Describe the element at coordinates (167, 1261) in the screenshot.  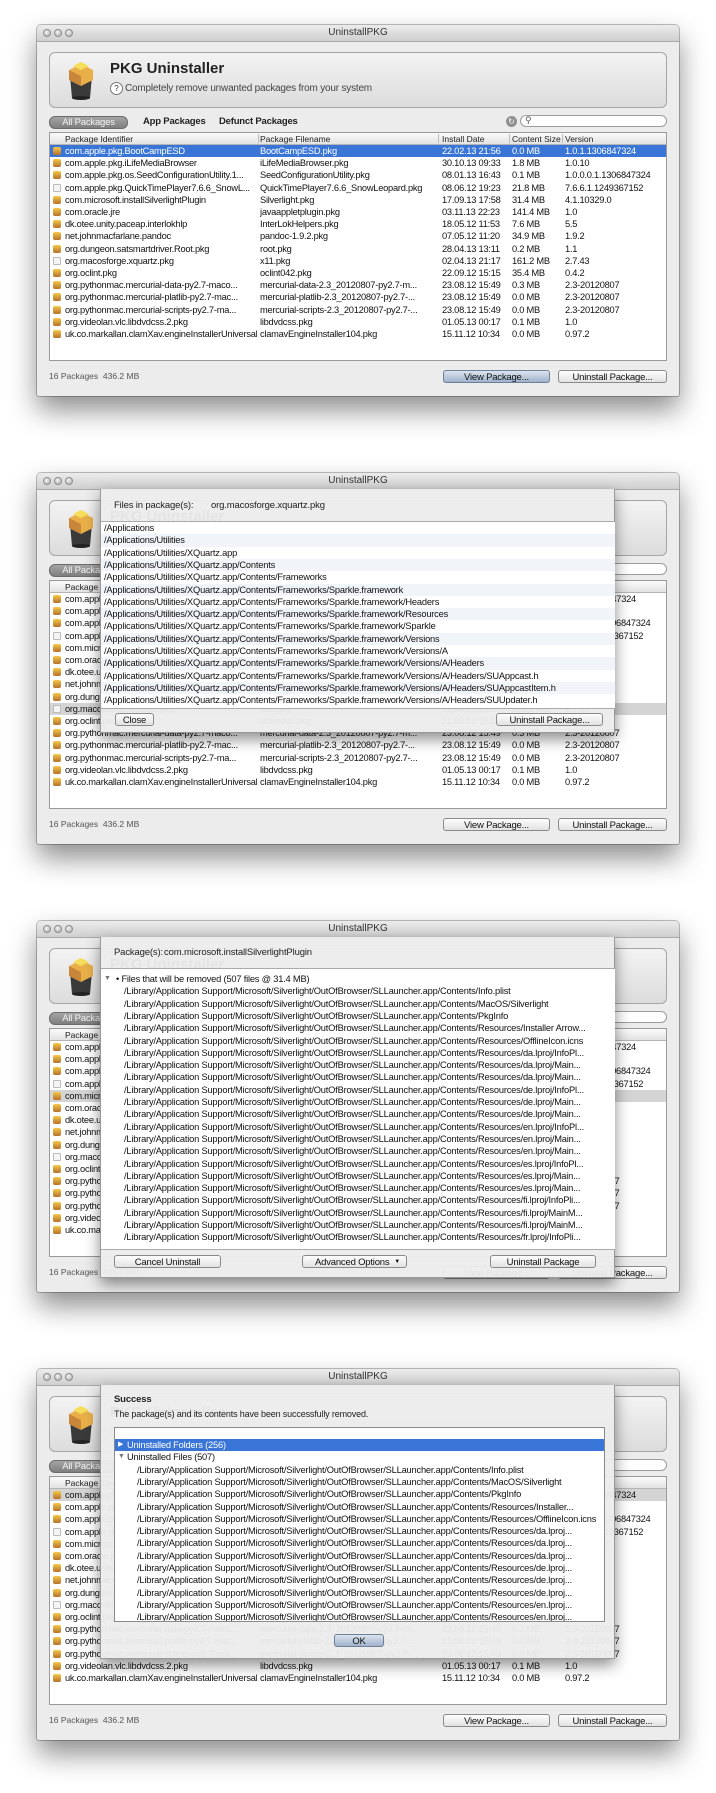
I see `cancel-uninstall-button: Cancel Uninstall` at that location.